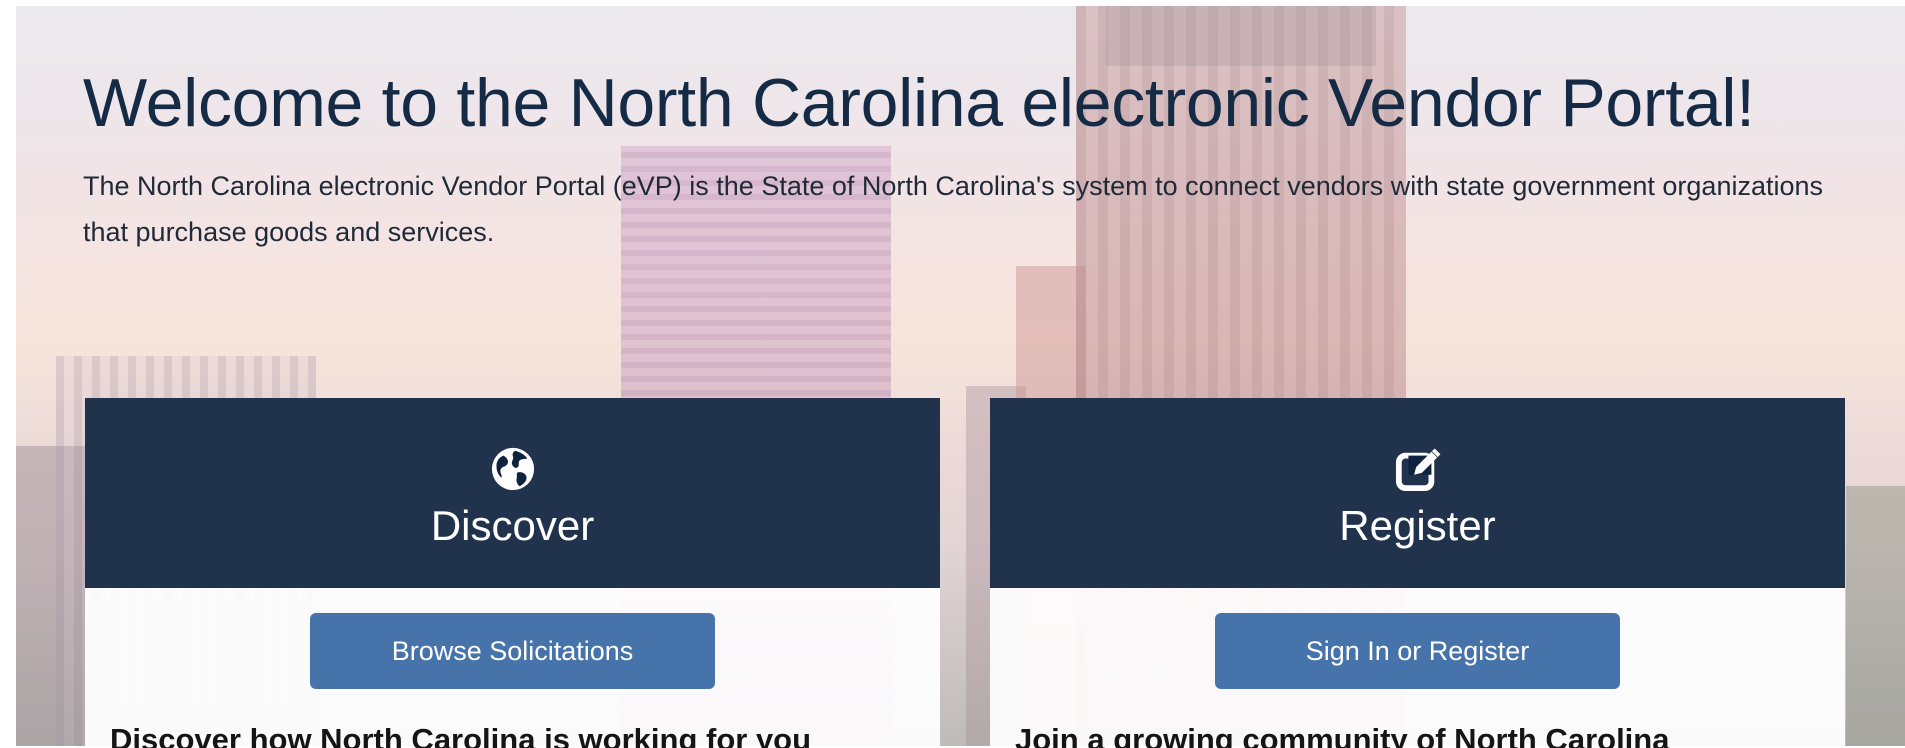 This screenshot has width=1905, height=748. What do you see at coordinates (1417, 651) in the screenshot?
I see `sign-in-register-button: Sign In or Register` at bounding box center [1417, 651].